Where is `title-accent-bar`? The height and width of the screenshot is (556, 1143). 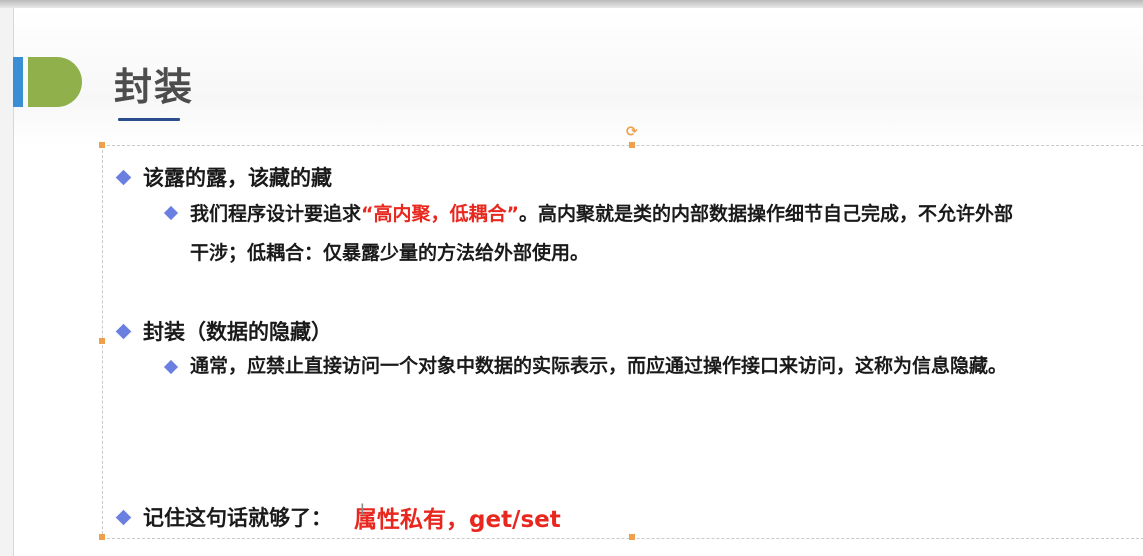 title-accent-bar is located at coordinates (18, 82).